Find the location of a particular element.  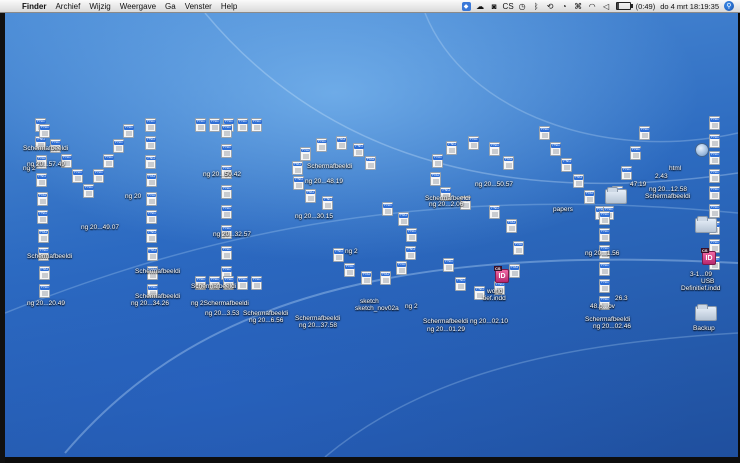

backup-folder-icon is located at coordinates (706, 312).